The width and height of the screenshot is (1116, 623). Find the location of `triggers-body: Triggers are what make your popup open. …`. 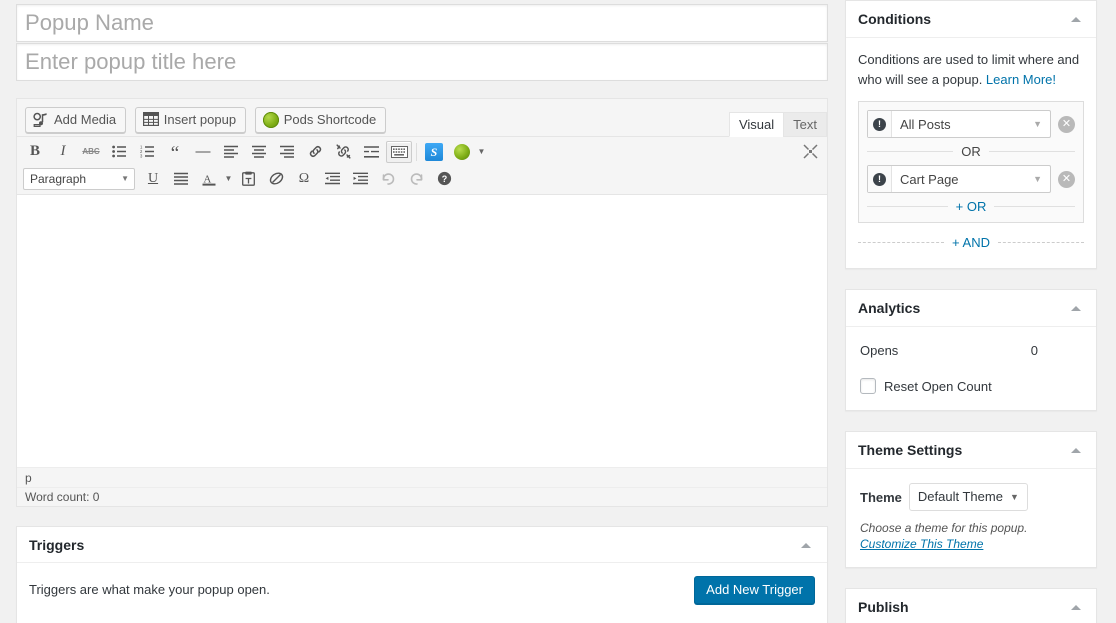

triggers-body: Triggers are what make your popup open. … is located at coordinates (422, 593).